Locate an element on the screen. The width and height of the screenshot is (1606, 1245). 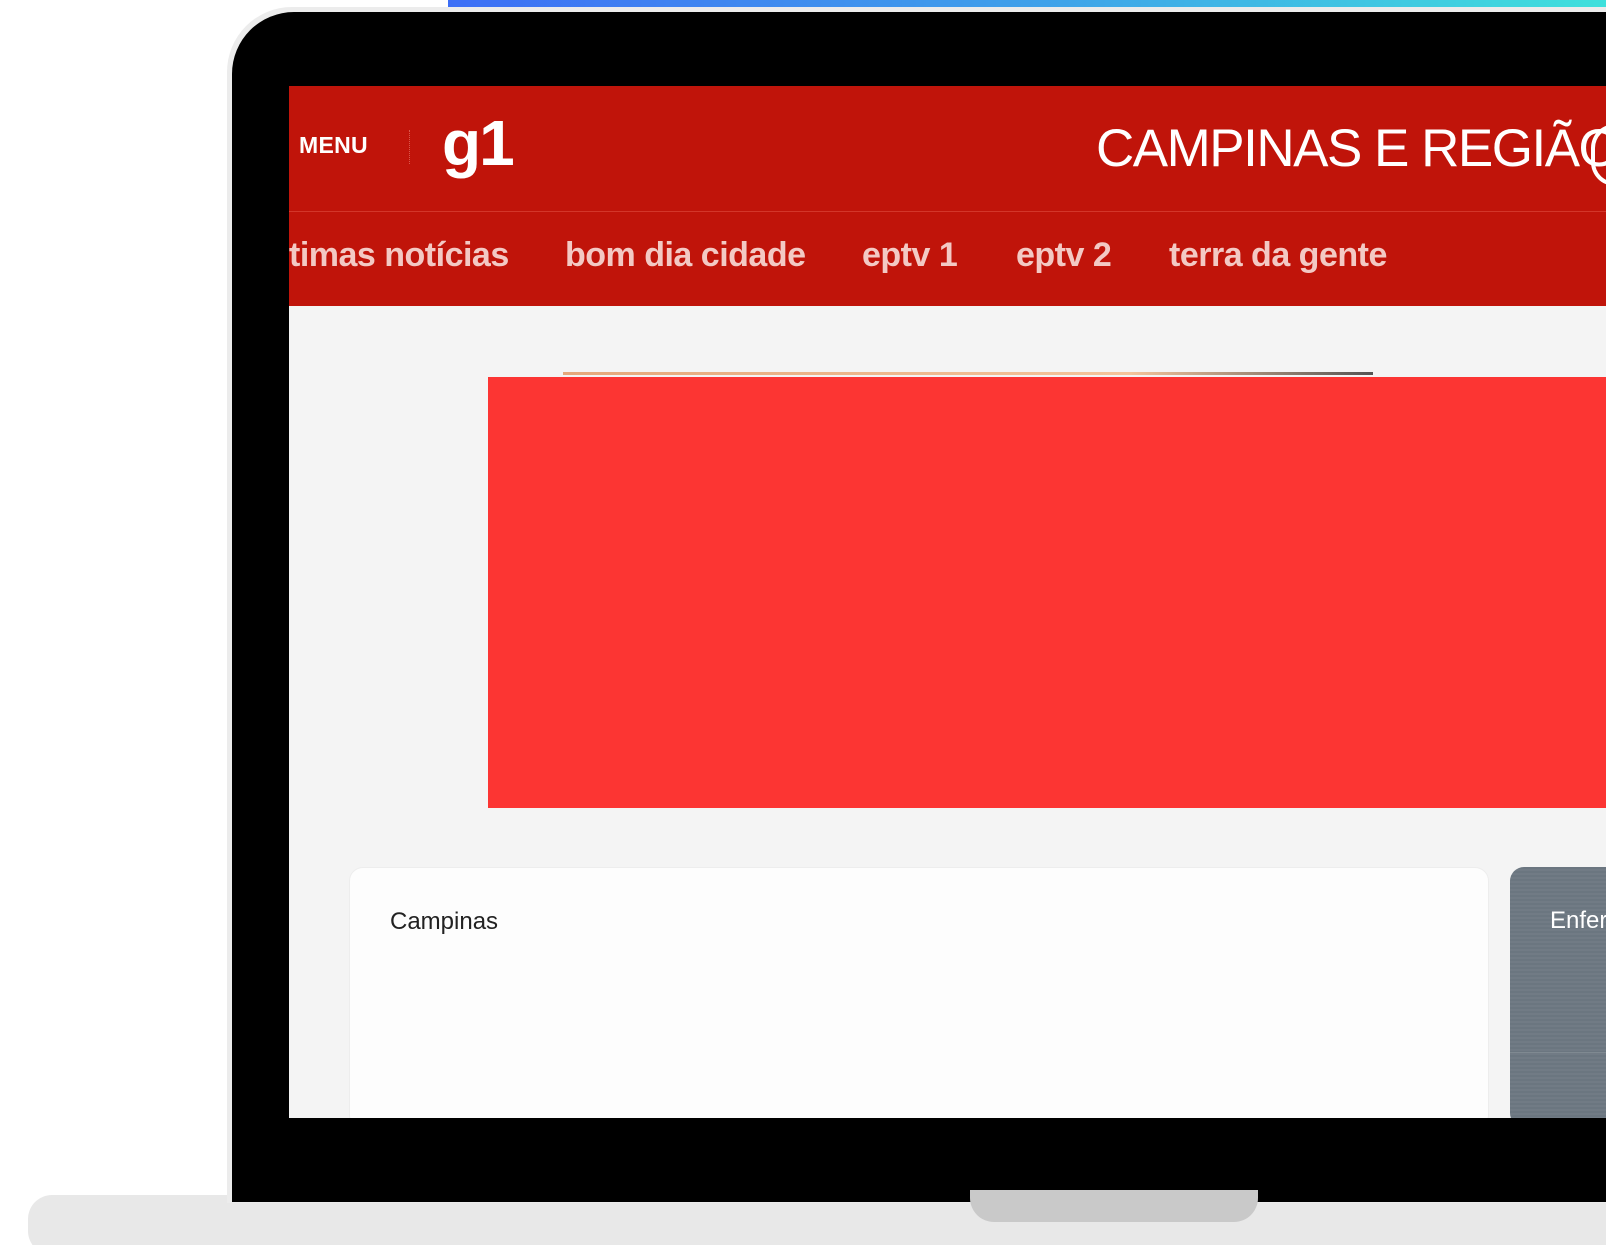
banner-top-edge is located at coordinates (968, 373).